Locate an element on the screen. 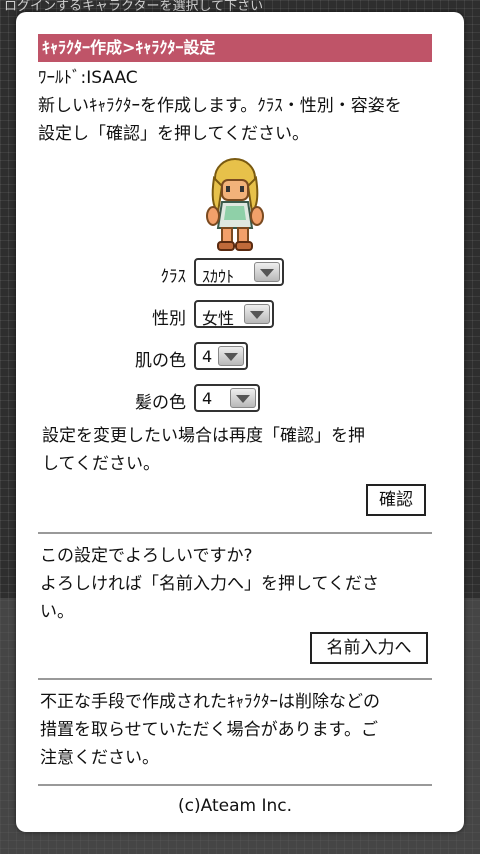 This screenshot has height=854, width=480. skin-label: 肌の色 is located at coordinates (160, 361).